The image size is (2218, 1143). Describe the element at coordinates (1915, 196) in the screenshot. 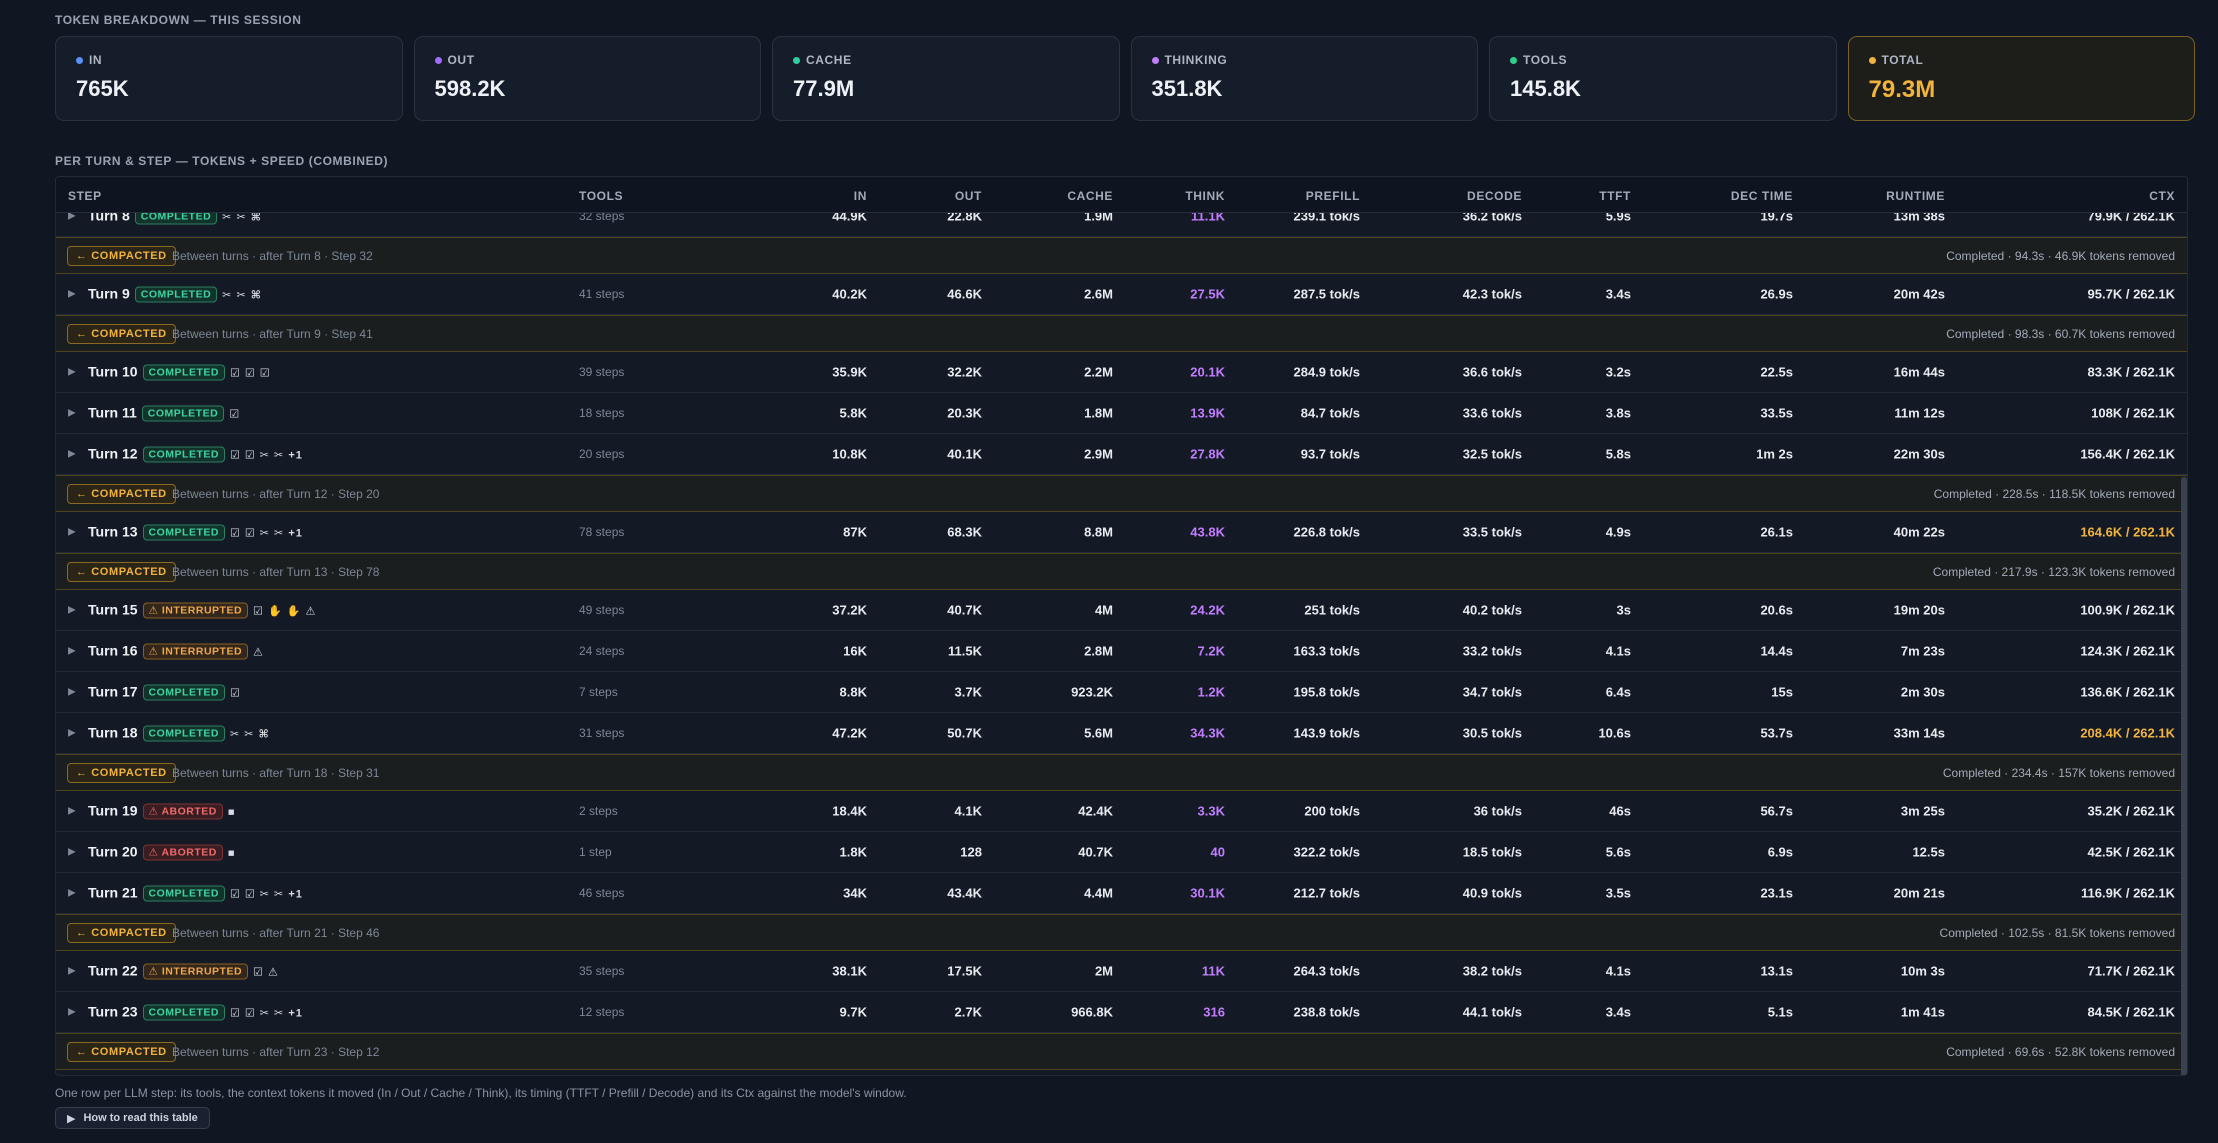

I see `col-runtime: RUNTIME` at that location.